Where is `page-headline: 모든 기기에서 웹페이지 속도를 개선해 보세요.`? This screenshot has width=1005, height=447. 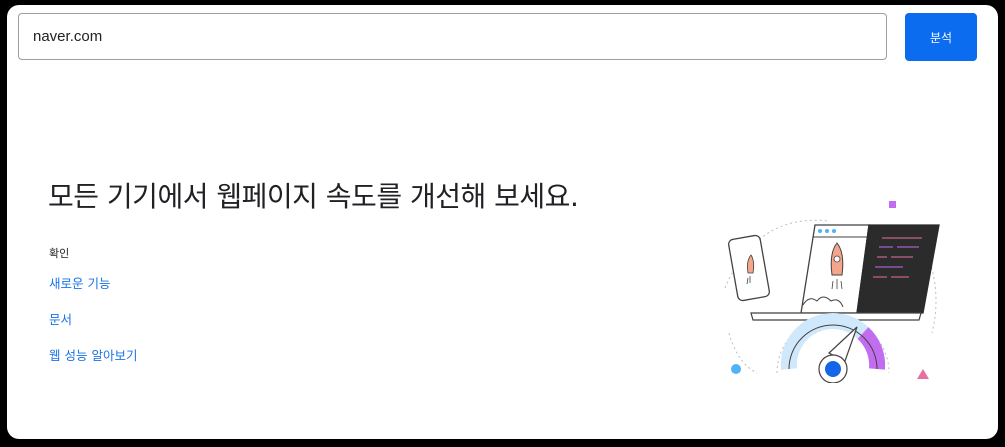
page-headline: 모든 기기에서 웹페이지 속도를 개선해 보세요. is located at coordinates (313, 196).